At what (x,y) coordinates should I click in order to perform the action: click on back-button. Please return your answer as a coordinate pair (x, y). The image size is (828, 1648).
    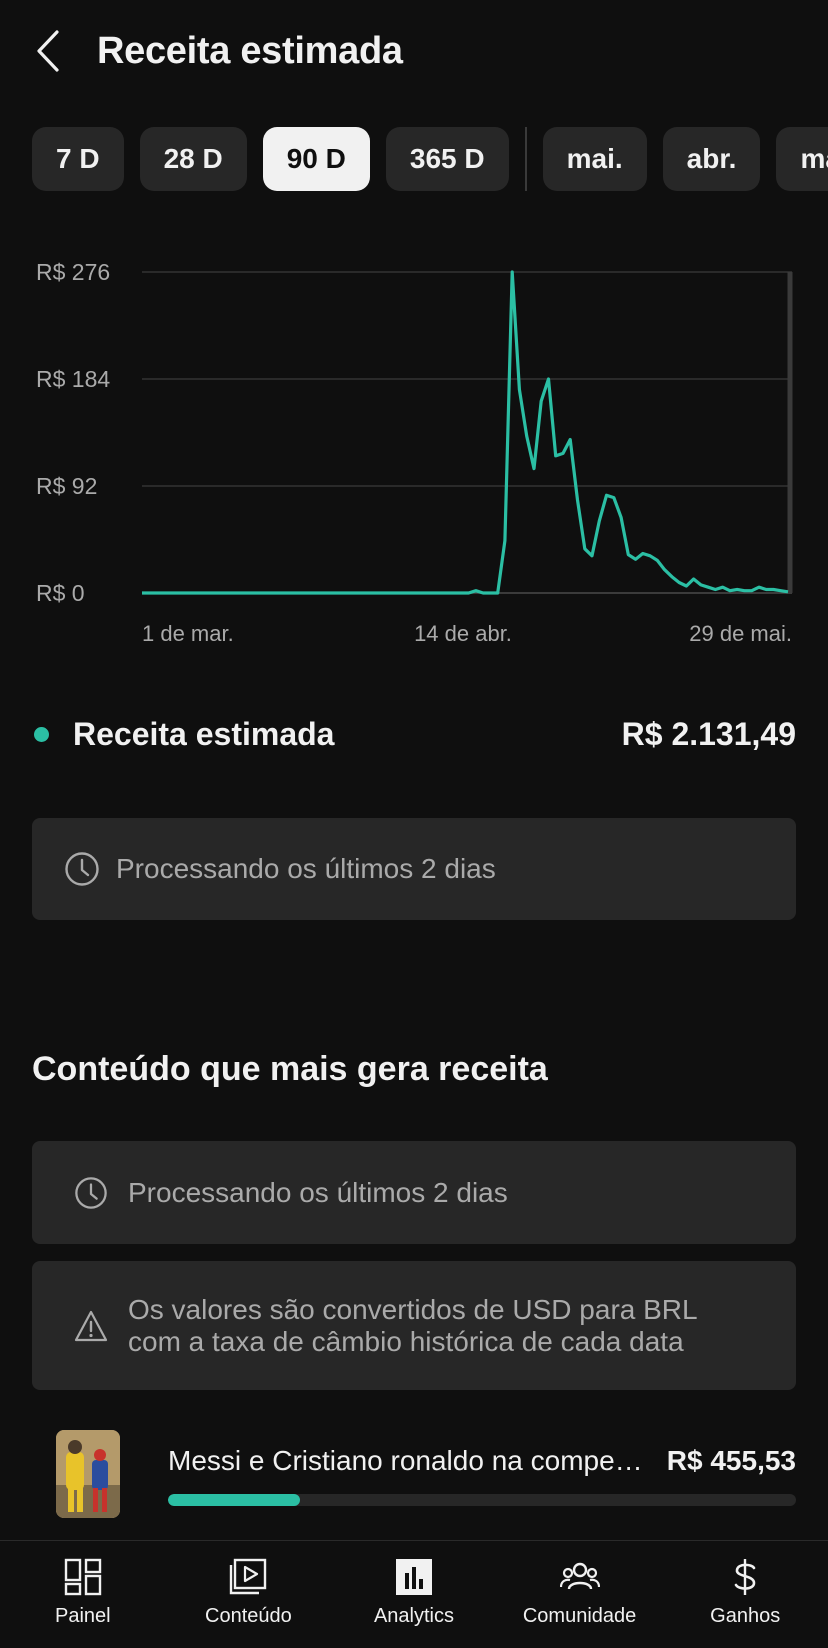
    Looking at the image, I should click on (48, 51).